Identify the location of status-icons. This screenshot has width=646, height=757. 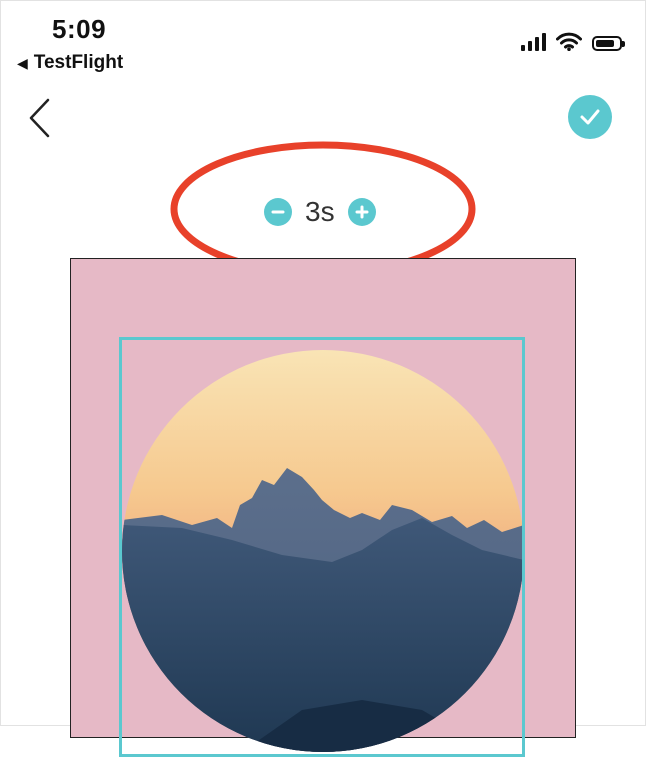
(573, 41).